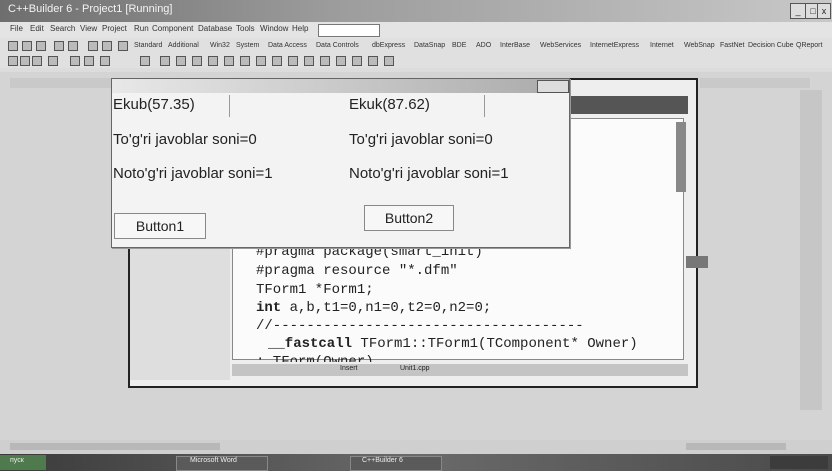 The height and width of the screenshot is (471, 832). I want to click on tab-qreport: QReport, so click(809, 45).